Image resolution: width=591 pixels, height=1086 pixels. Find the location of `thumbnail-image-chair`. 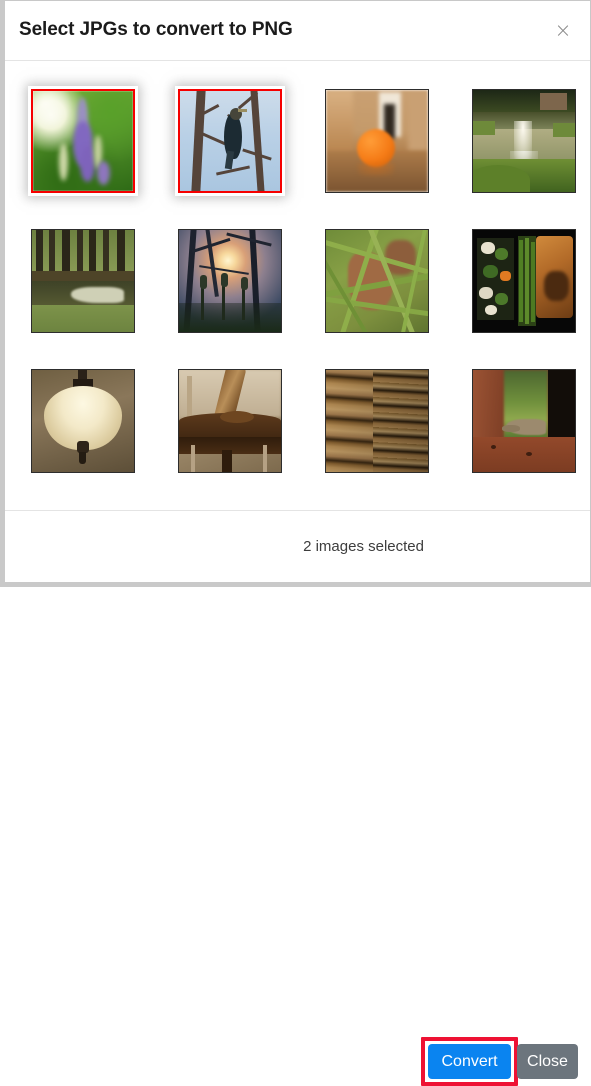

thumbnail-image-chair is located at coordinates (230, 421).